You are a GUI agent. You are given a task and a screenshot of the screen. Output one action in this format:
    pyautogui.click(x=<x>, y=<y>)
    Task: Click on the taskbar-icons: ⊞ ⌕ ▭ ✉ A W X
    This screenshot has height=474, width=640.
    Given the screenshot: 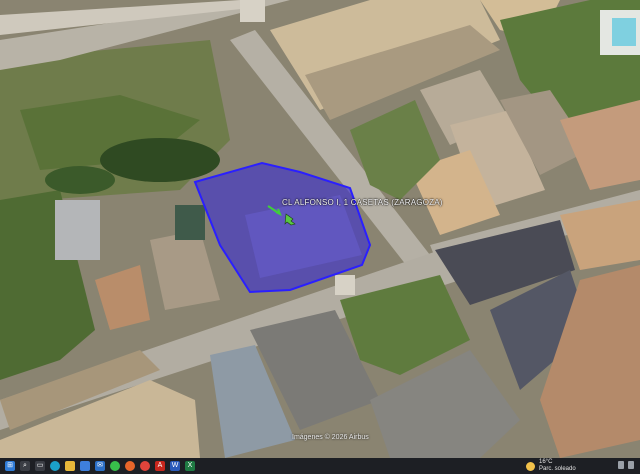 What is the action you would take?
    pyautogui.click(x=97, y=466)
    